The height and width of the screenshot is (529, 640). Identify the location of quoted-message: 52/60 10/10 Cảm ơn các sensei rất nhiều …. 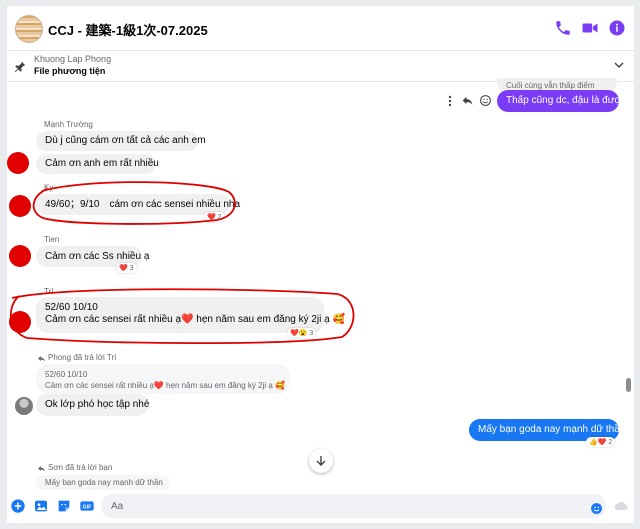
(163, 379).